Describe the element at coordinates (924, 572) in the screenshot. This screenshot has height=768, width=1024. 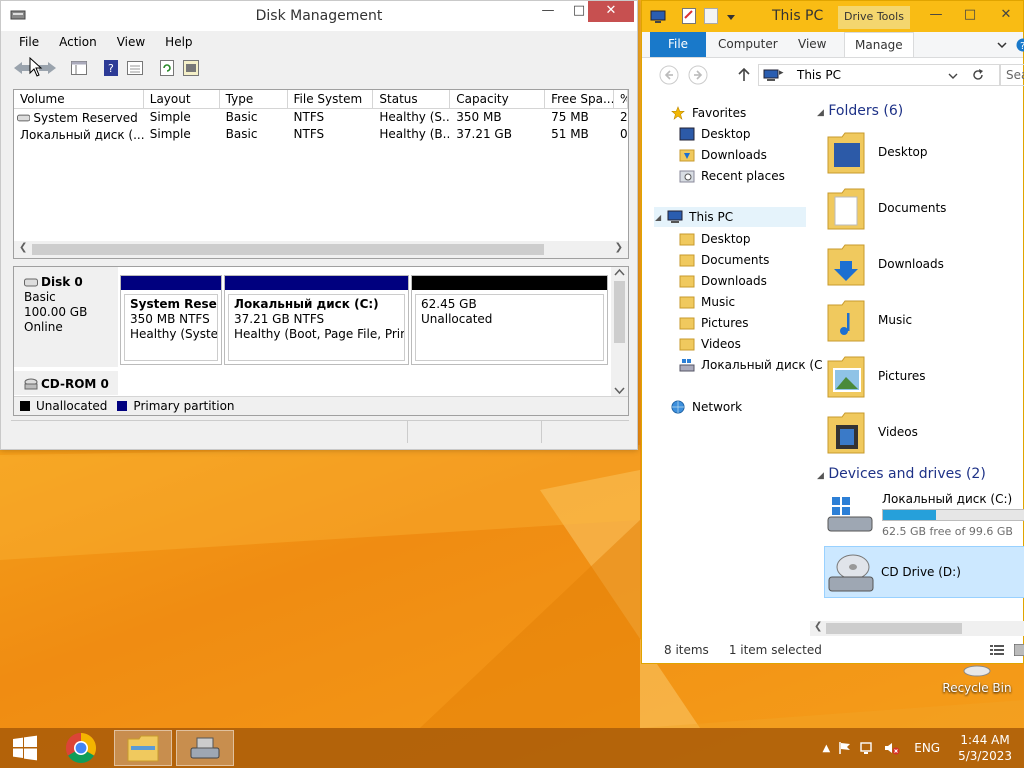
I see `drive-cd-d: CD Drive (D:)` at that location.